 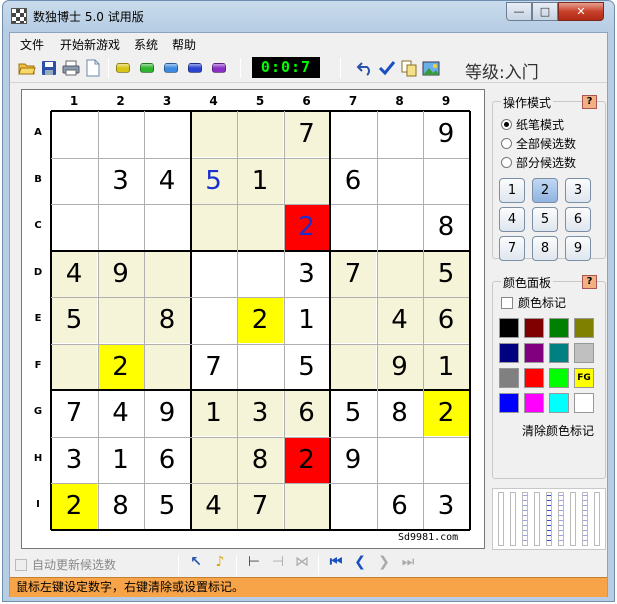 What do you see at coordinates (519, 11) in the screenshot?
I see `minimize-button: —` at bounding box center [519, 11].